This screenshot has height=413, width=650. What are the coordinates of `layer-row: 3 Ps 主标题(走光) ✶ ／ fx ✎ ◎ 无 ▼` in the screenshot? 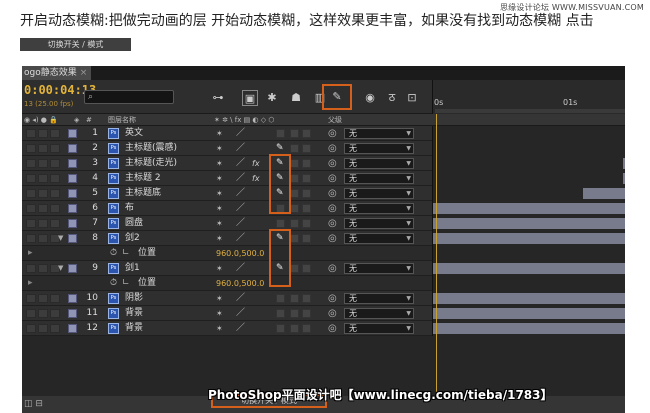 It's located at (323, 163).